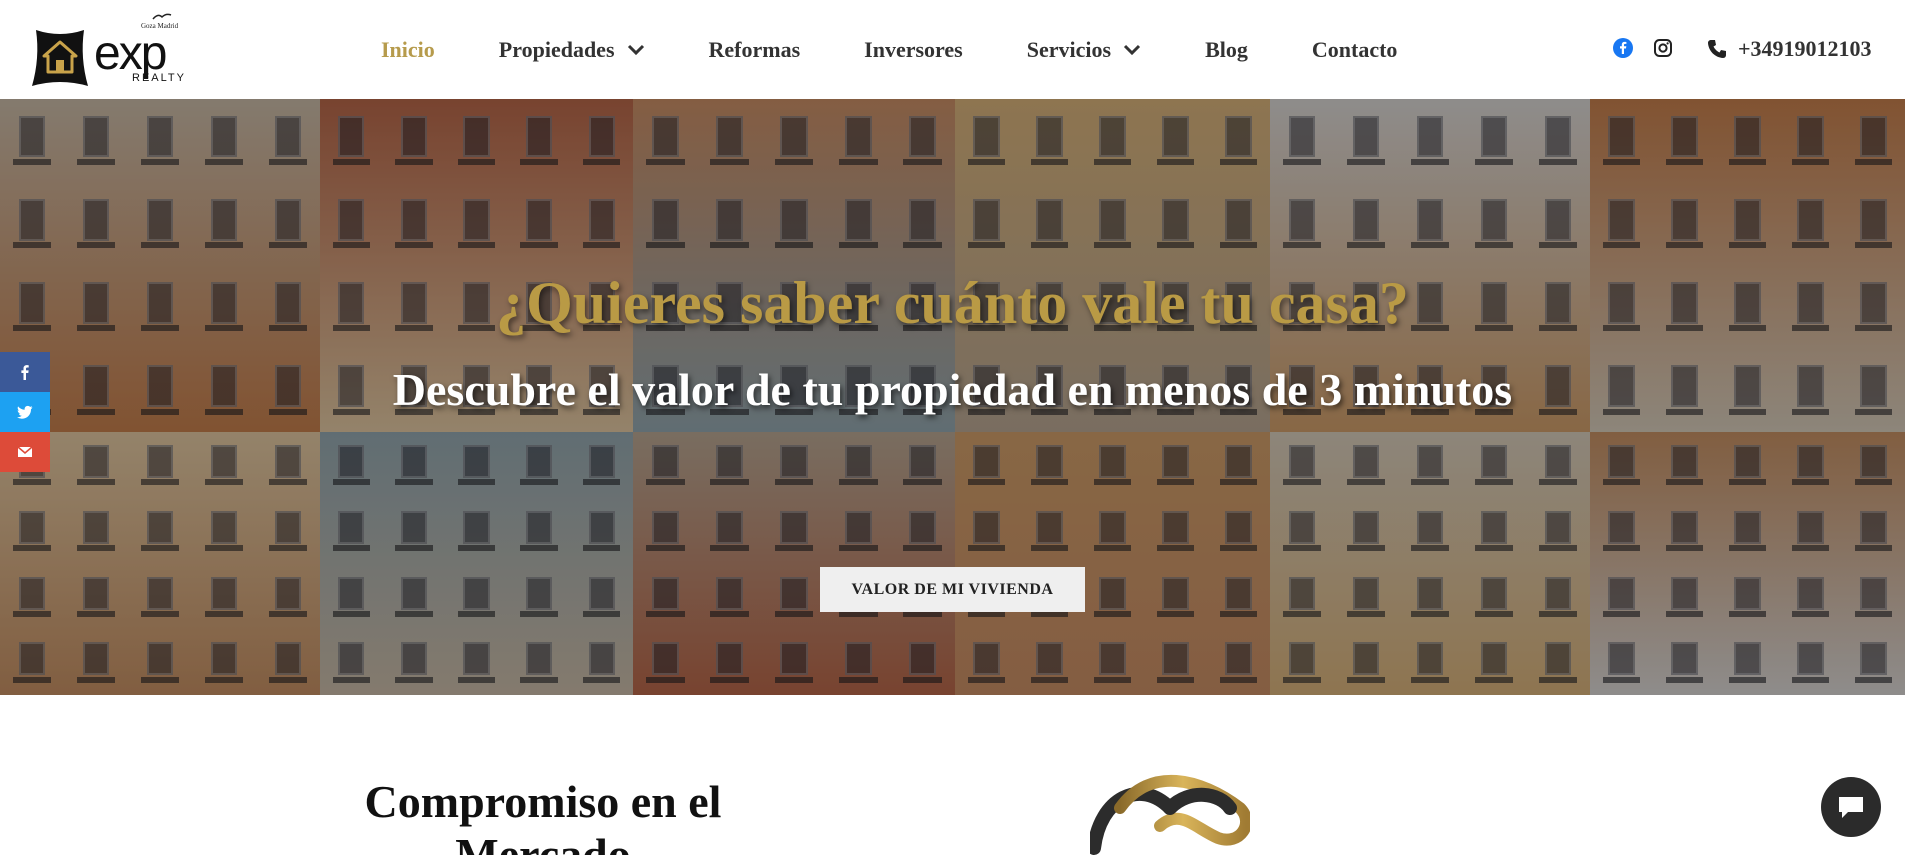 This screenshot has height=855, width=1905. I want to click on nav-label: Blog, so click(1226, 49).